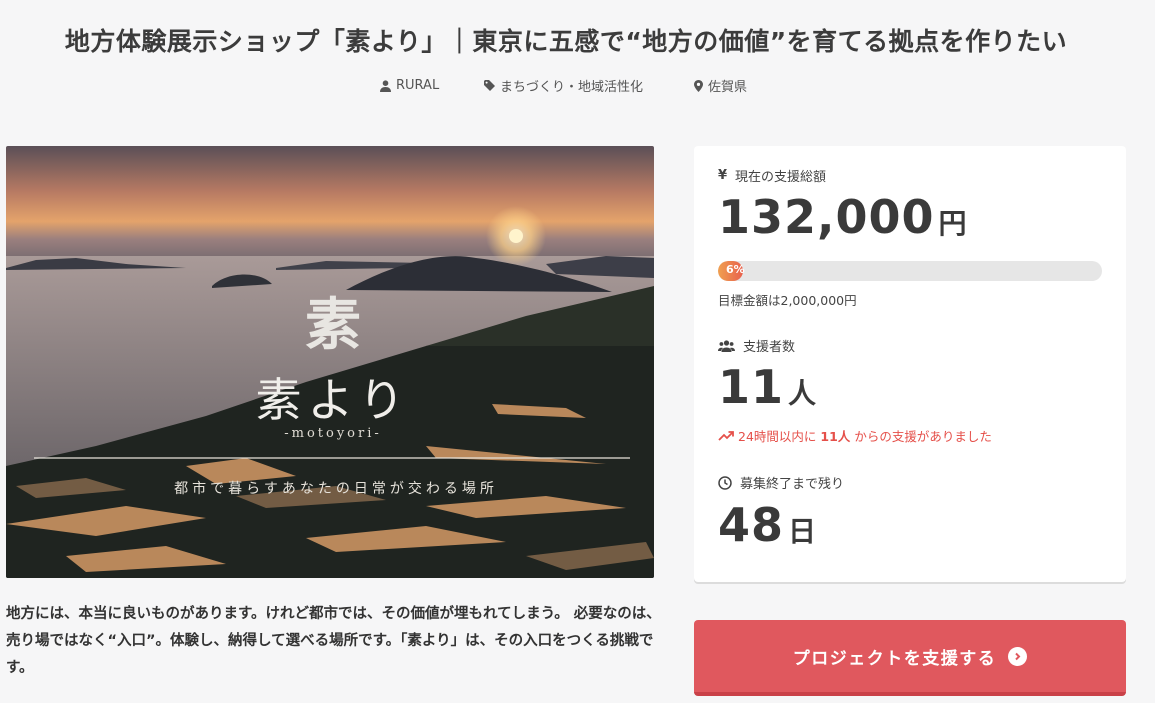 The width and height of the screenshot is (1155, 703). Describe the element at coordinates (781, 482) in the screenshot. I see `remaining-label: 募集終了まで残り` at that location.